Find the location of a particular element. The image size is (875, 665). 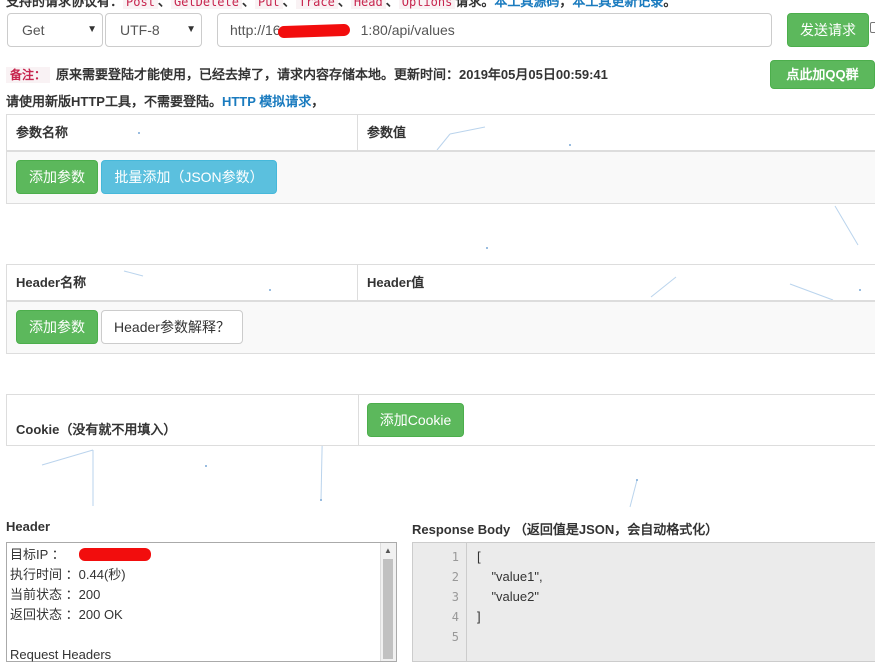

method-trace: Trace is located at coordinates (316, 4).